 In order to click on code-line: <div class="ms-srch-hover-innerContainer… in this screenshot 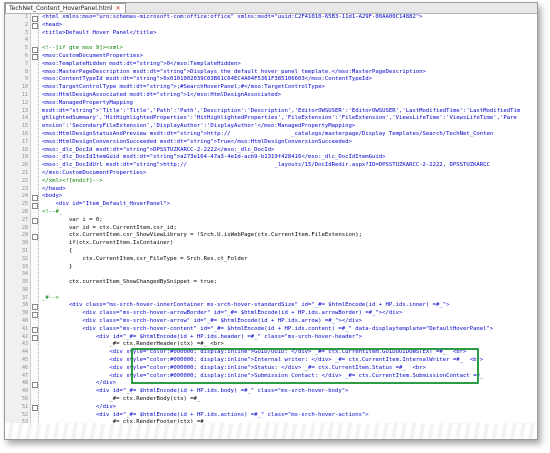, I will do `click(288, 306)`.